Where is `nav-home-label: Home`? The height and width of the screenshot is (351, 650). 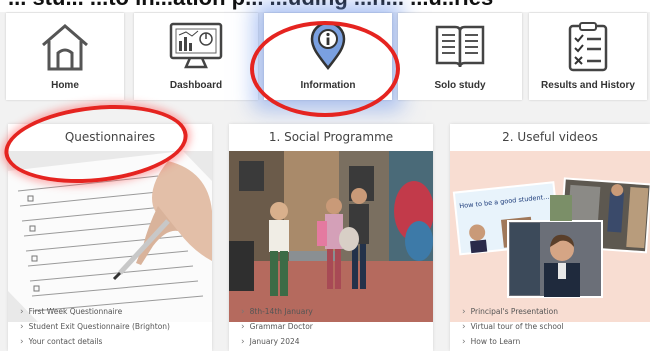
nav-home-label: Home is located at coordinates (65, 85).